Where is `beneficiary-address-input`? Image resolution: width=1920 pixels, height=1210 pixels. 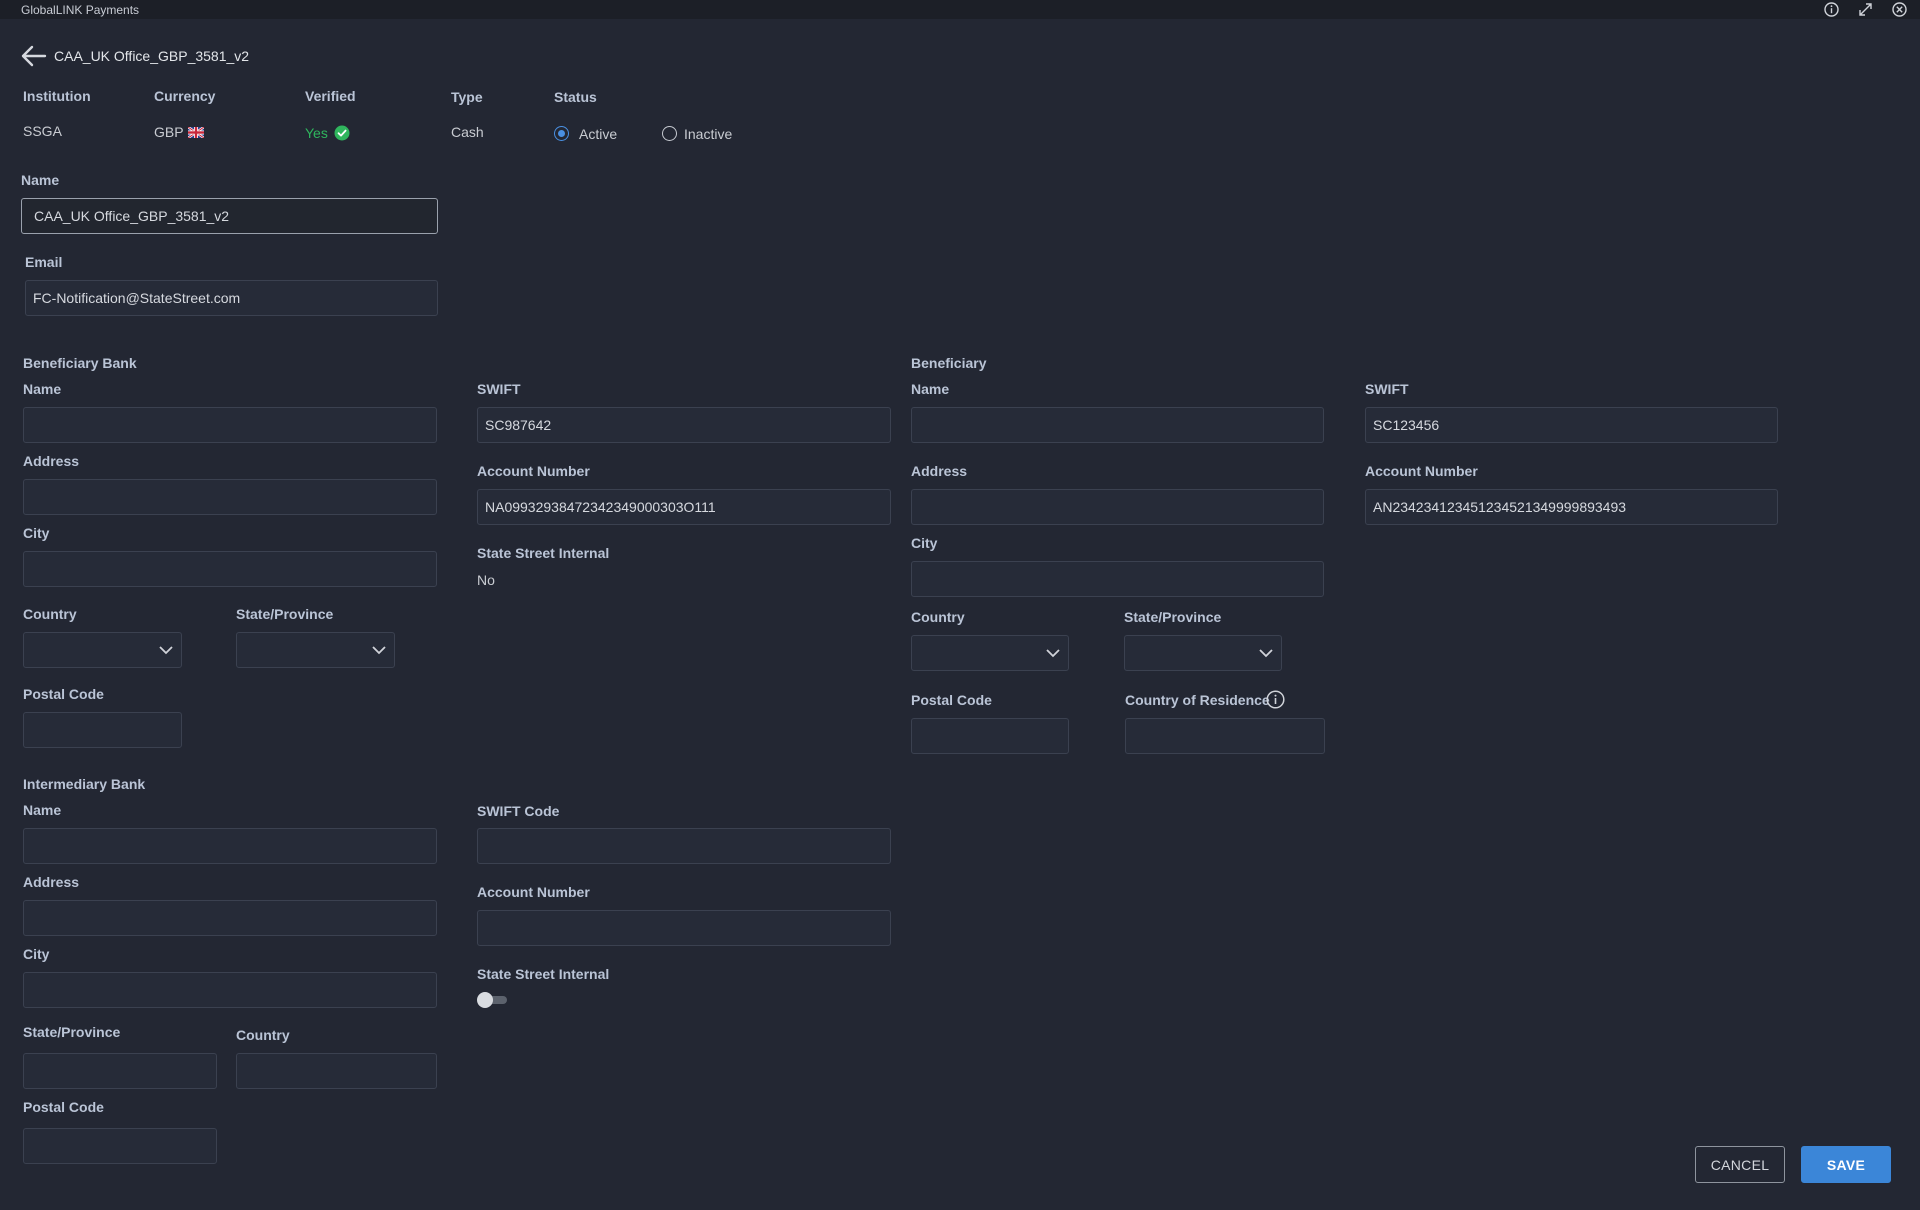
beneficiary-address-input is located at coordinates (1117, 507).